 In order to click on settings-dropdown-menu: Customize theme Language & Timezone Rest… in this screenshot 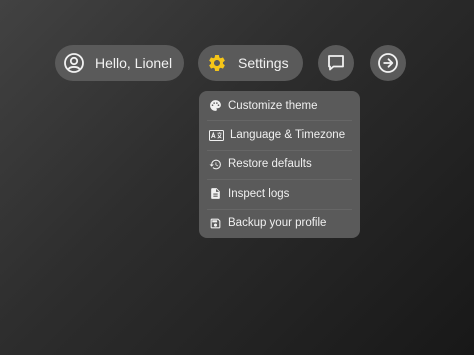, I will do `click(279, 164)`.